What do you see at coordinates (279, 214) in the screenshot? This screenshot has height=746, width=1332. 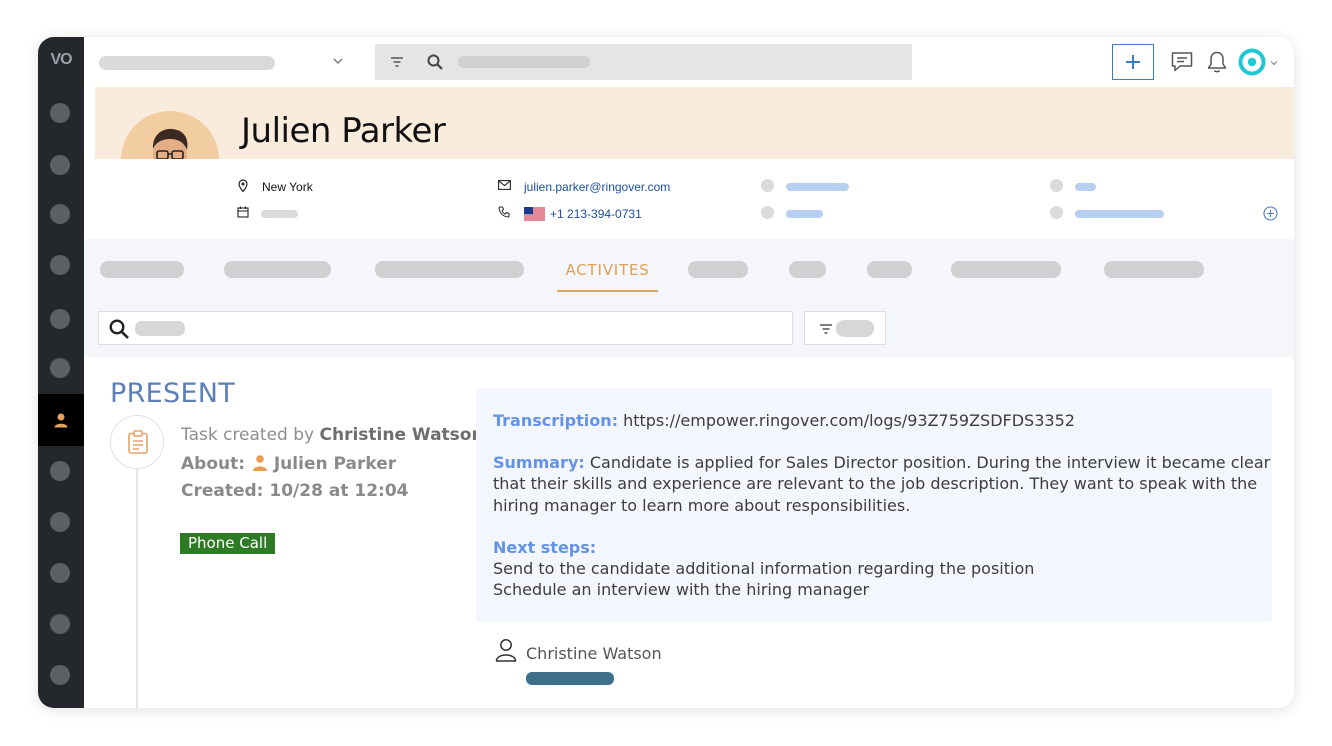 I see `birthday-placeholder` at bounding box center [279, 214].